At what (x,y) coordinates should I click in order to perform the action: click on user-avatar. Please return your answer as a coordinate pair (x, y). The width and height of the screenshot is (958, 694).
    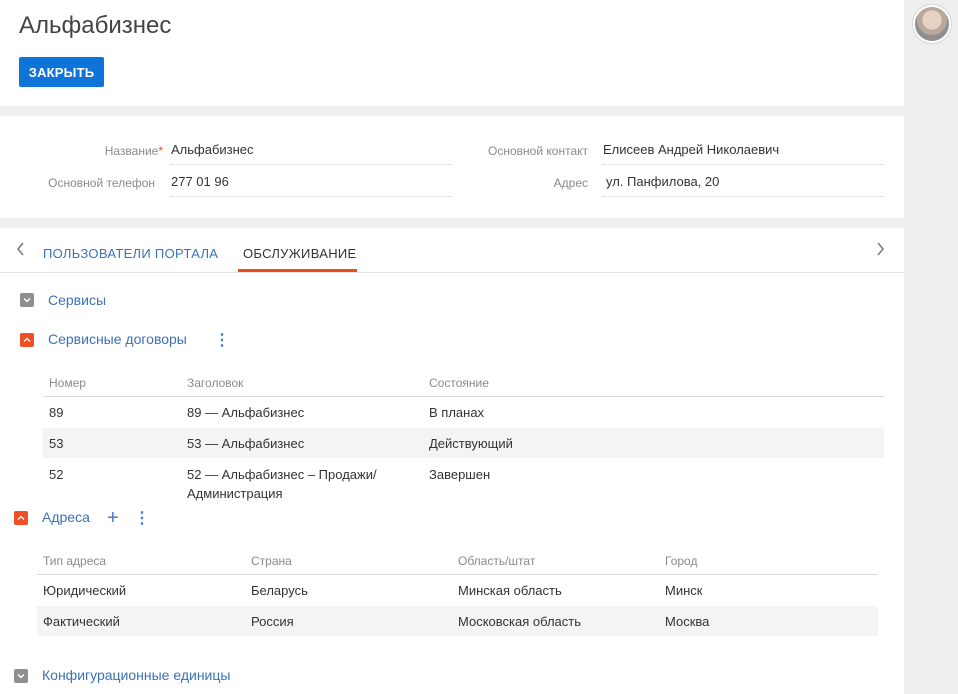
    Looking at the image, I should click on (932, 24).